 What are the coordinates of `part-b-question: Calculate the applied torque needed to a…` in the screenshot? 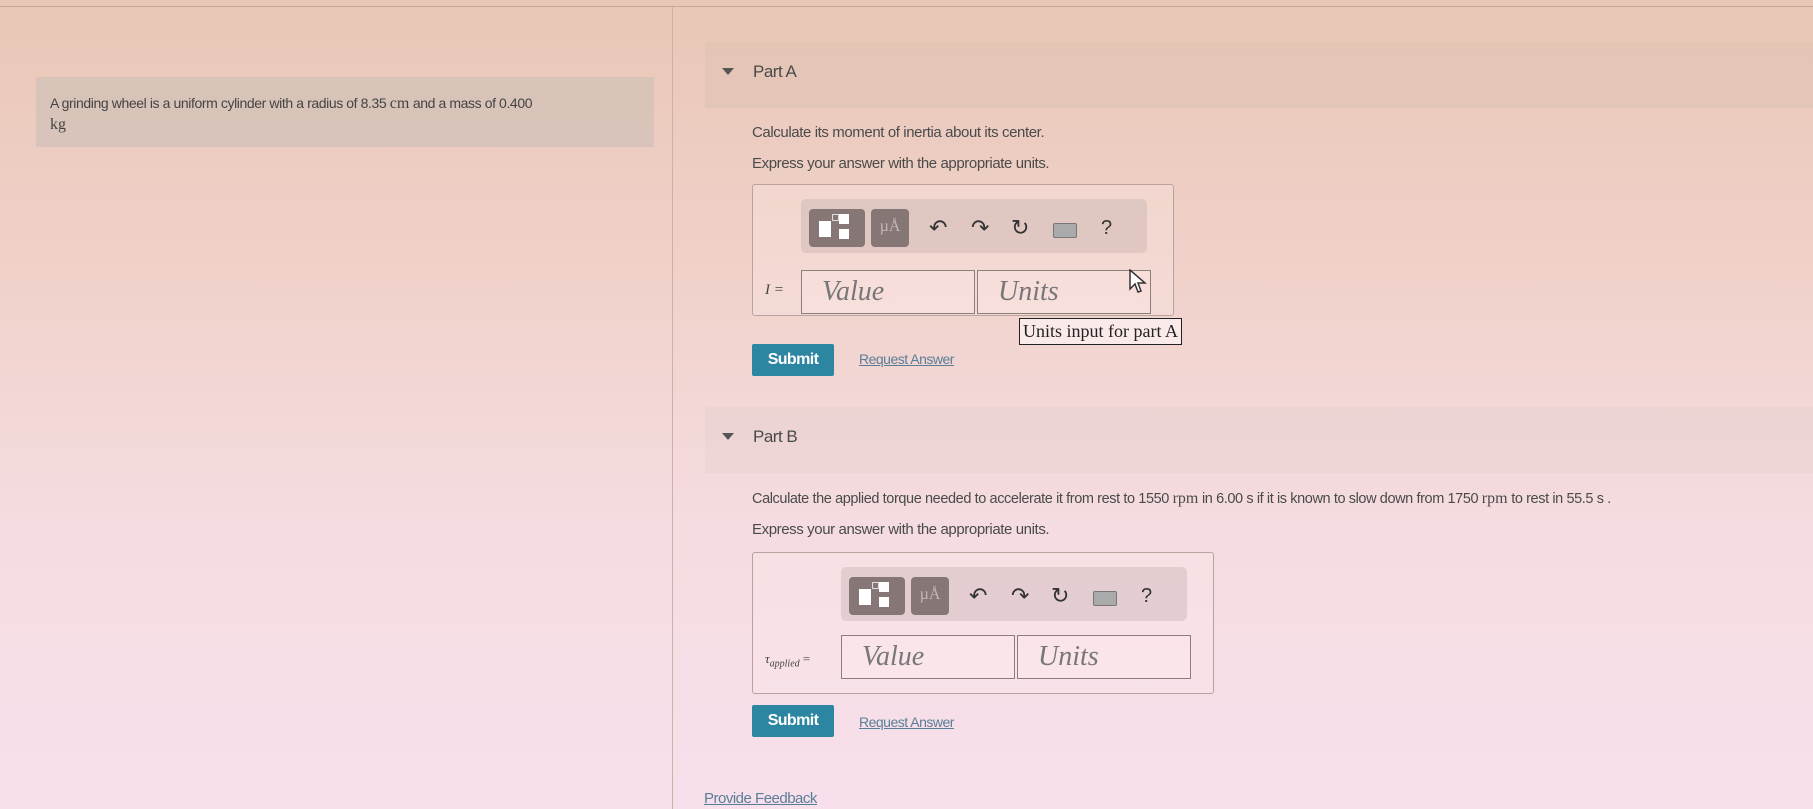 It's located at (1181, 499).